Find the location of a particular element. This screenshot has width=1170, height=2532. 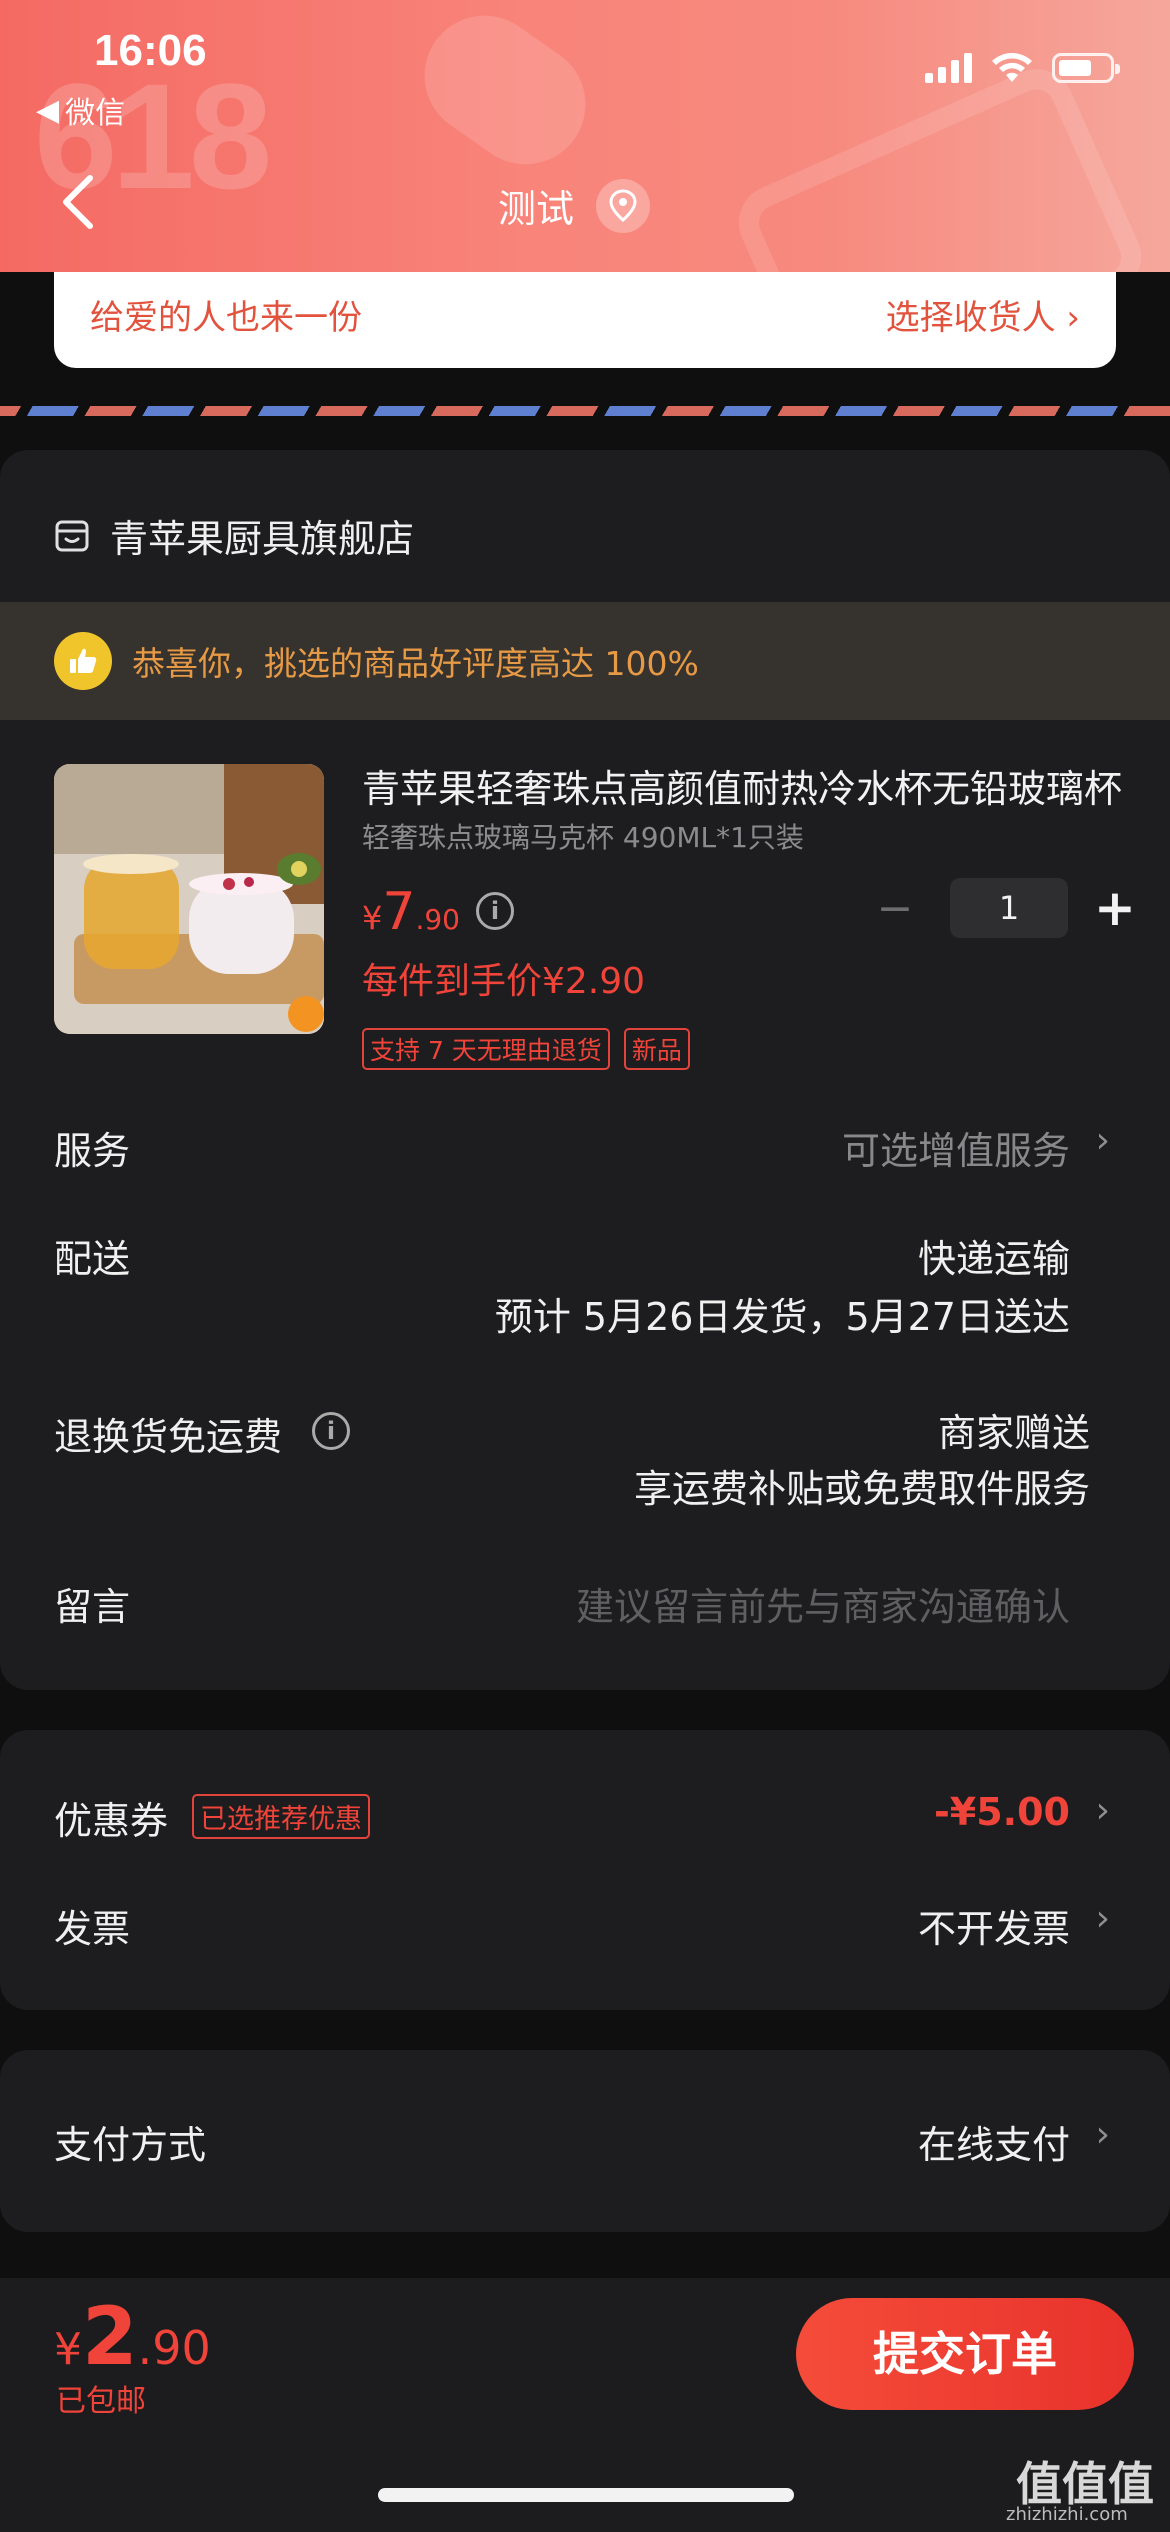

service-label: 服务 is located at coordinates (92, 1151).